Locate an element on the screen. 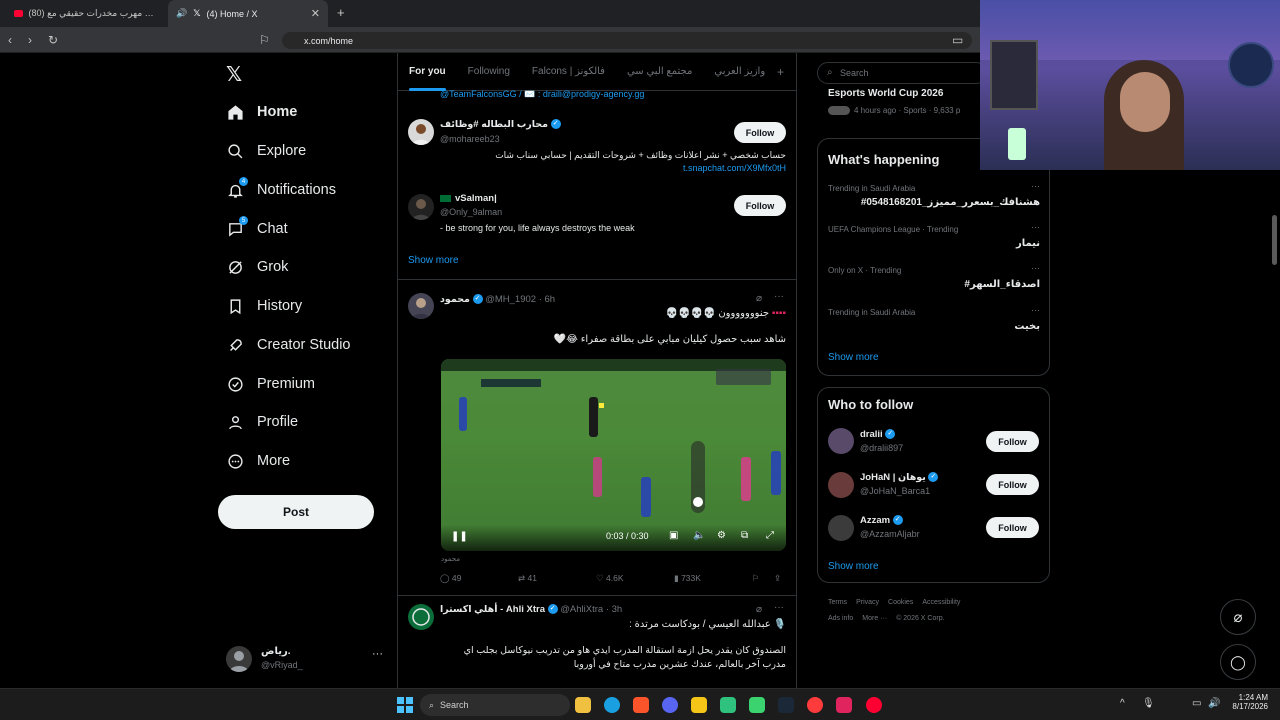 This screenshot has width=1280, height=720. clock: 1:24 AM 8/17/2026 is located at coordinates (1248, 702).